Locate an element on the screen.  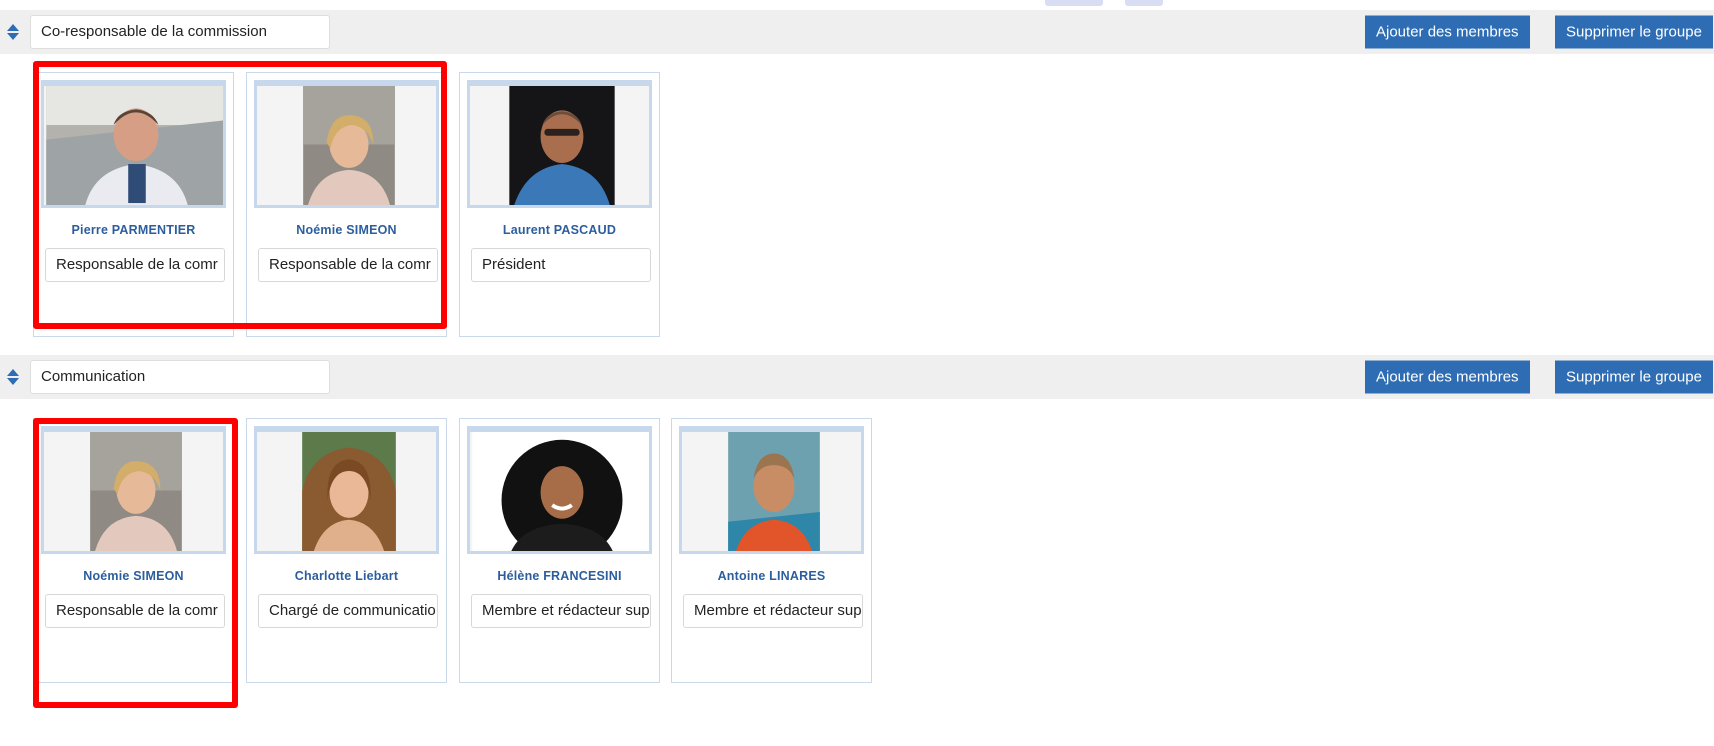
member-card: Antoine LINARES Membre et rédacteur sup is located at coordinates (771, 550).